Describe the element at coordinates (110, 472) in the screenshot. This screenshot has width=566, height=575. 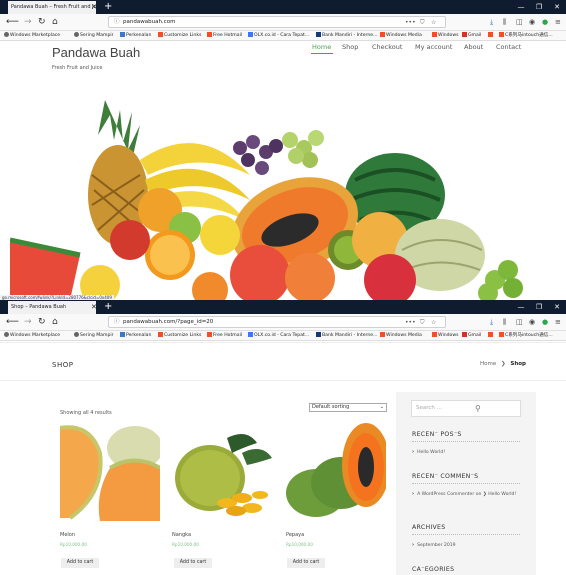
I see `product-image-melon` at that location.